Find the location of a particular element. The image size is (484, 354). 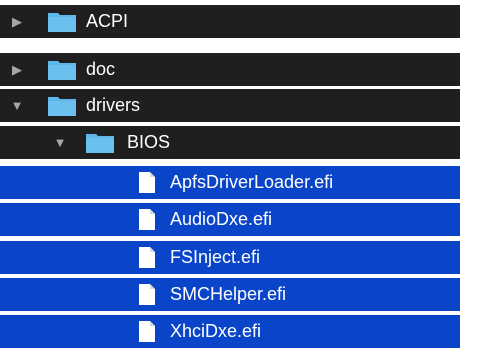

row-label: ApfsDriverLoader.efi is located at coordinates (252, 182).